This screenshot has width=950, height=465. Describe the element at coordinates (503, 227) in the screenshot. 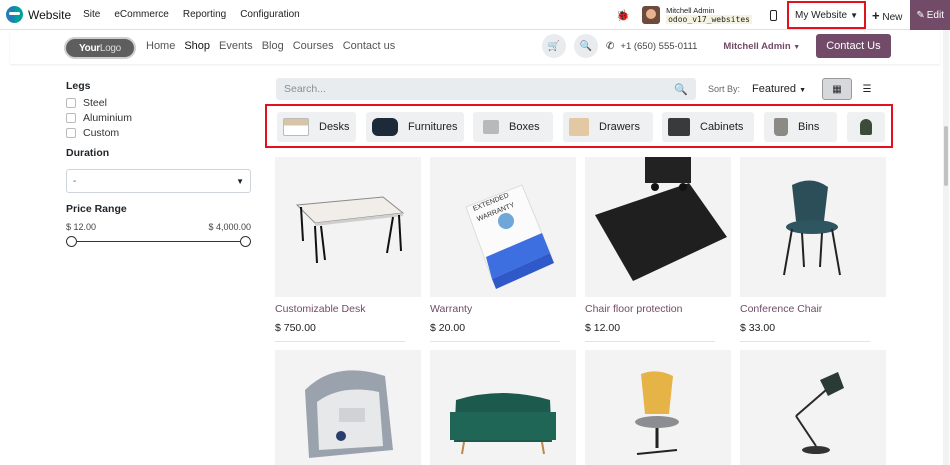

I see `product-image: EXTENDED WARRANTY` at that location.